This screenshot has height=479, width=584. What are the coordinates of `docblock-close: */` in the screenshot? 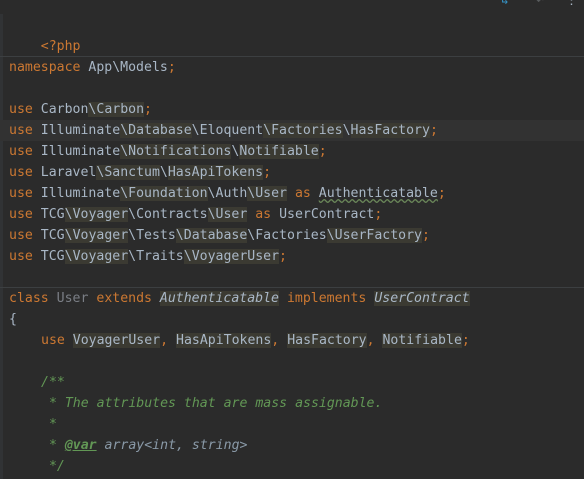 It's located at (53, 466).